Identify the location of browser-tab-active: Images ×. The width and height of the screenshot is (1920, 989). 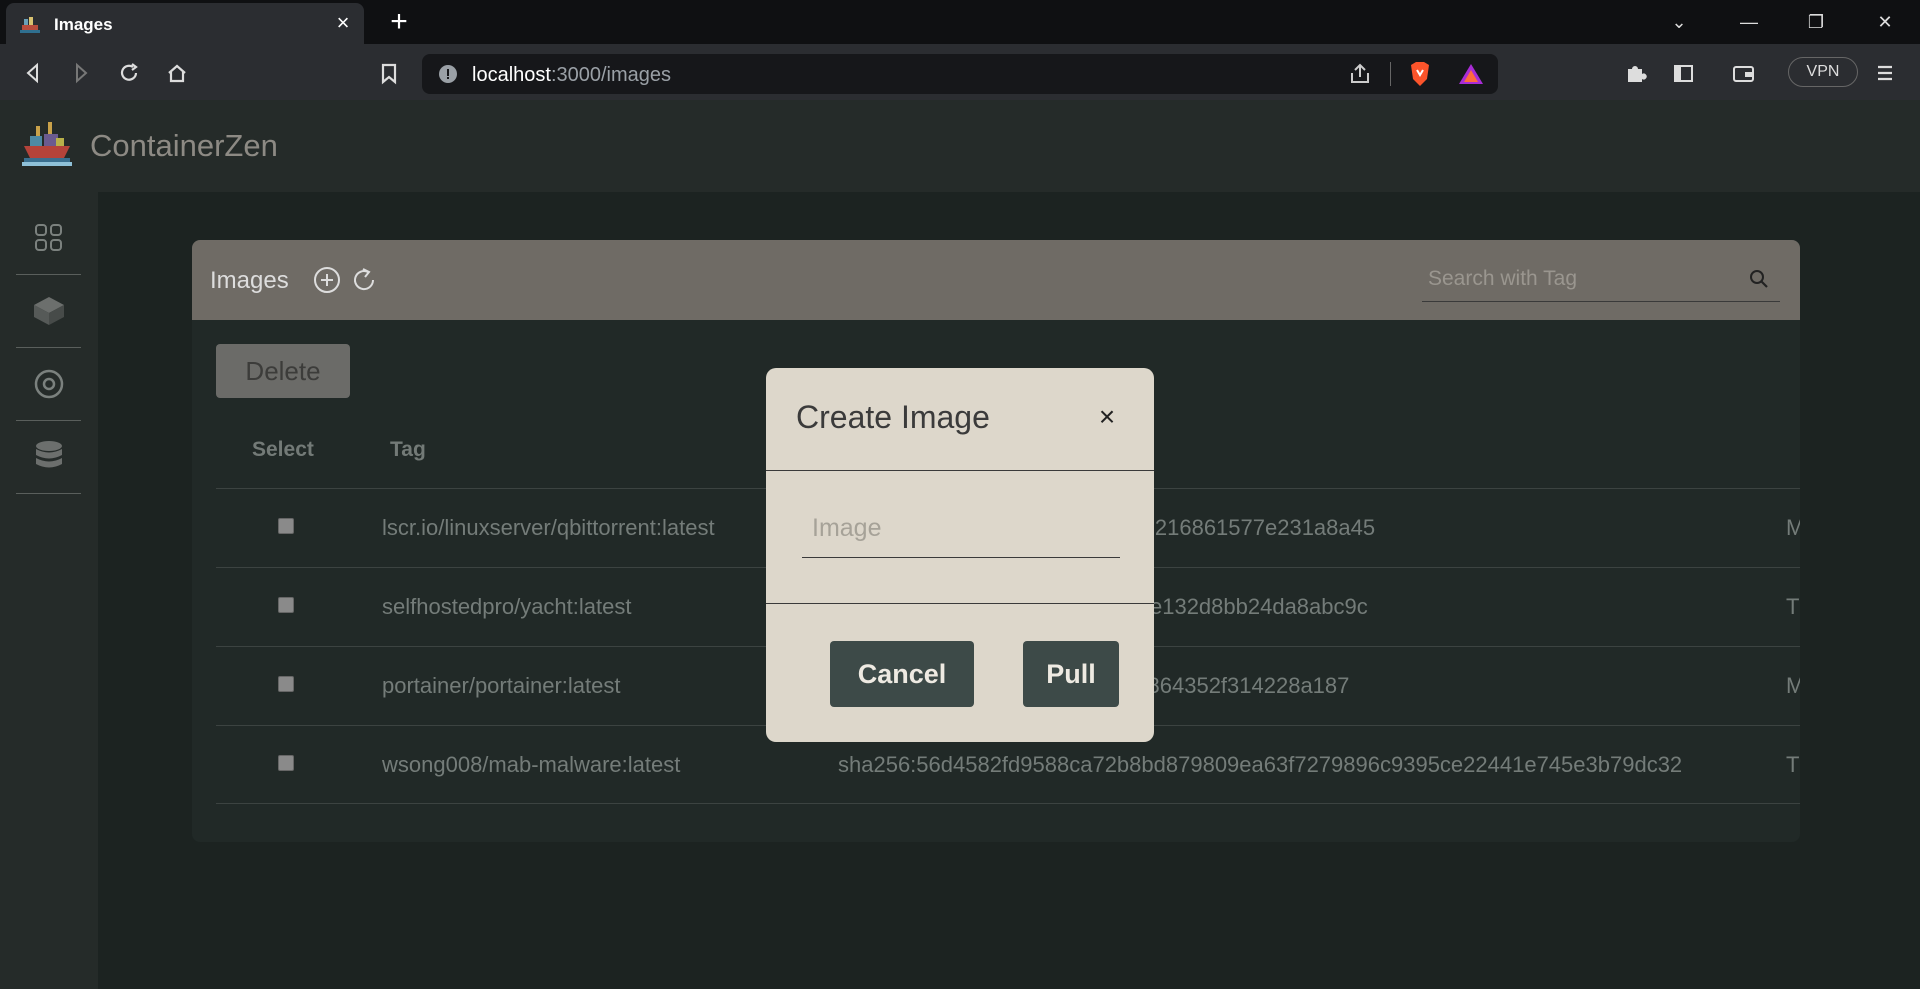
(185, 23).